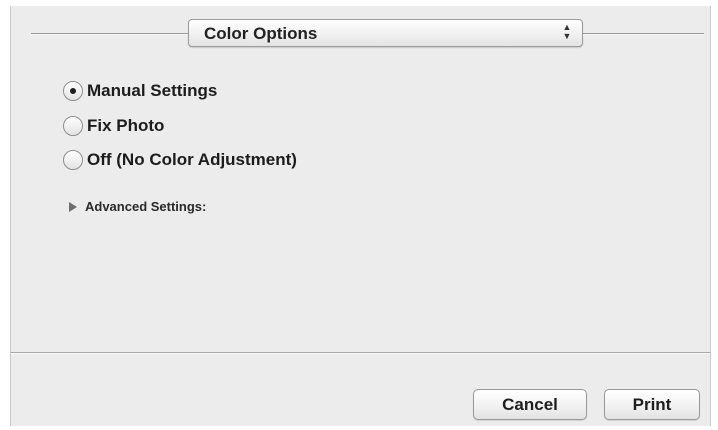  What do you see at coordinates (152, 90) in the screenshot?
I see `radio-label-manual-settings: Manual Settings` at bounding box center [152, 90].